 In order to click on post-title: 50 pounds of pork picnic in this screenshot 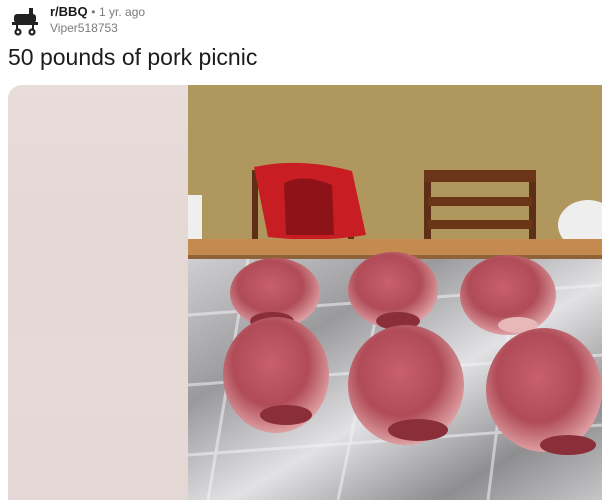, I will do `click(132, 57)`.